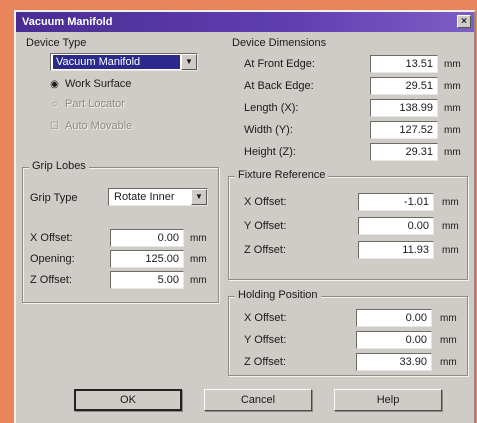 The height and width of the screenshot is (423, 477). I want to click on hold-x-offset-input: 0.00, so click(394, 318).